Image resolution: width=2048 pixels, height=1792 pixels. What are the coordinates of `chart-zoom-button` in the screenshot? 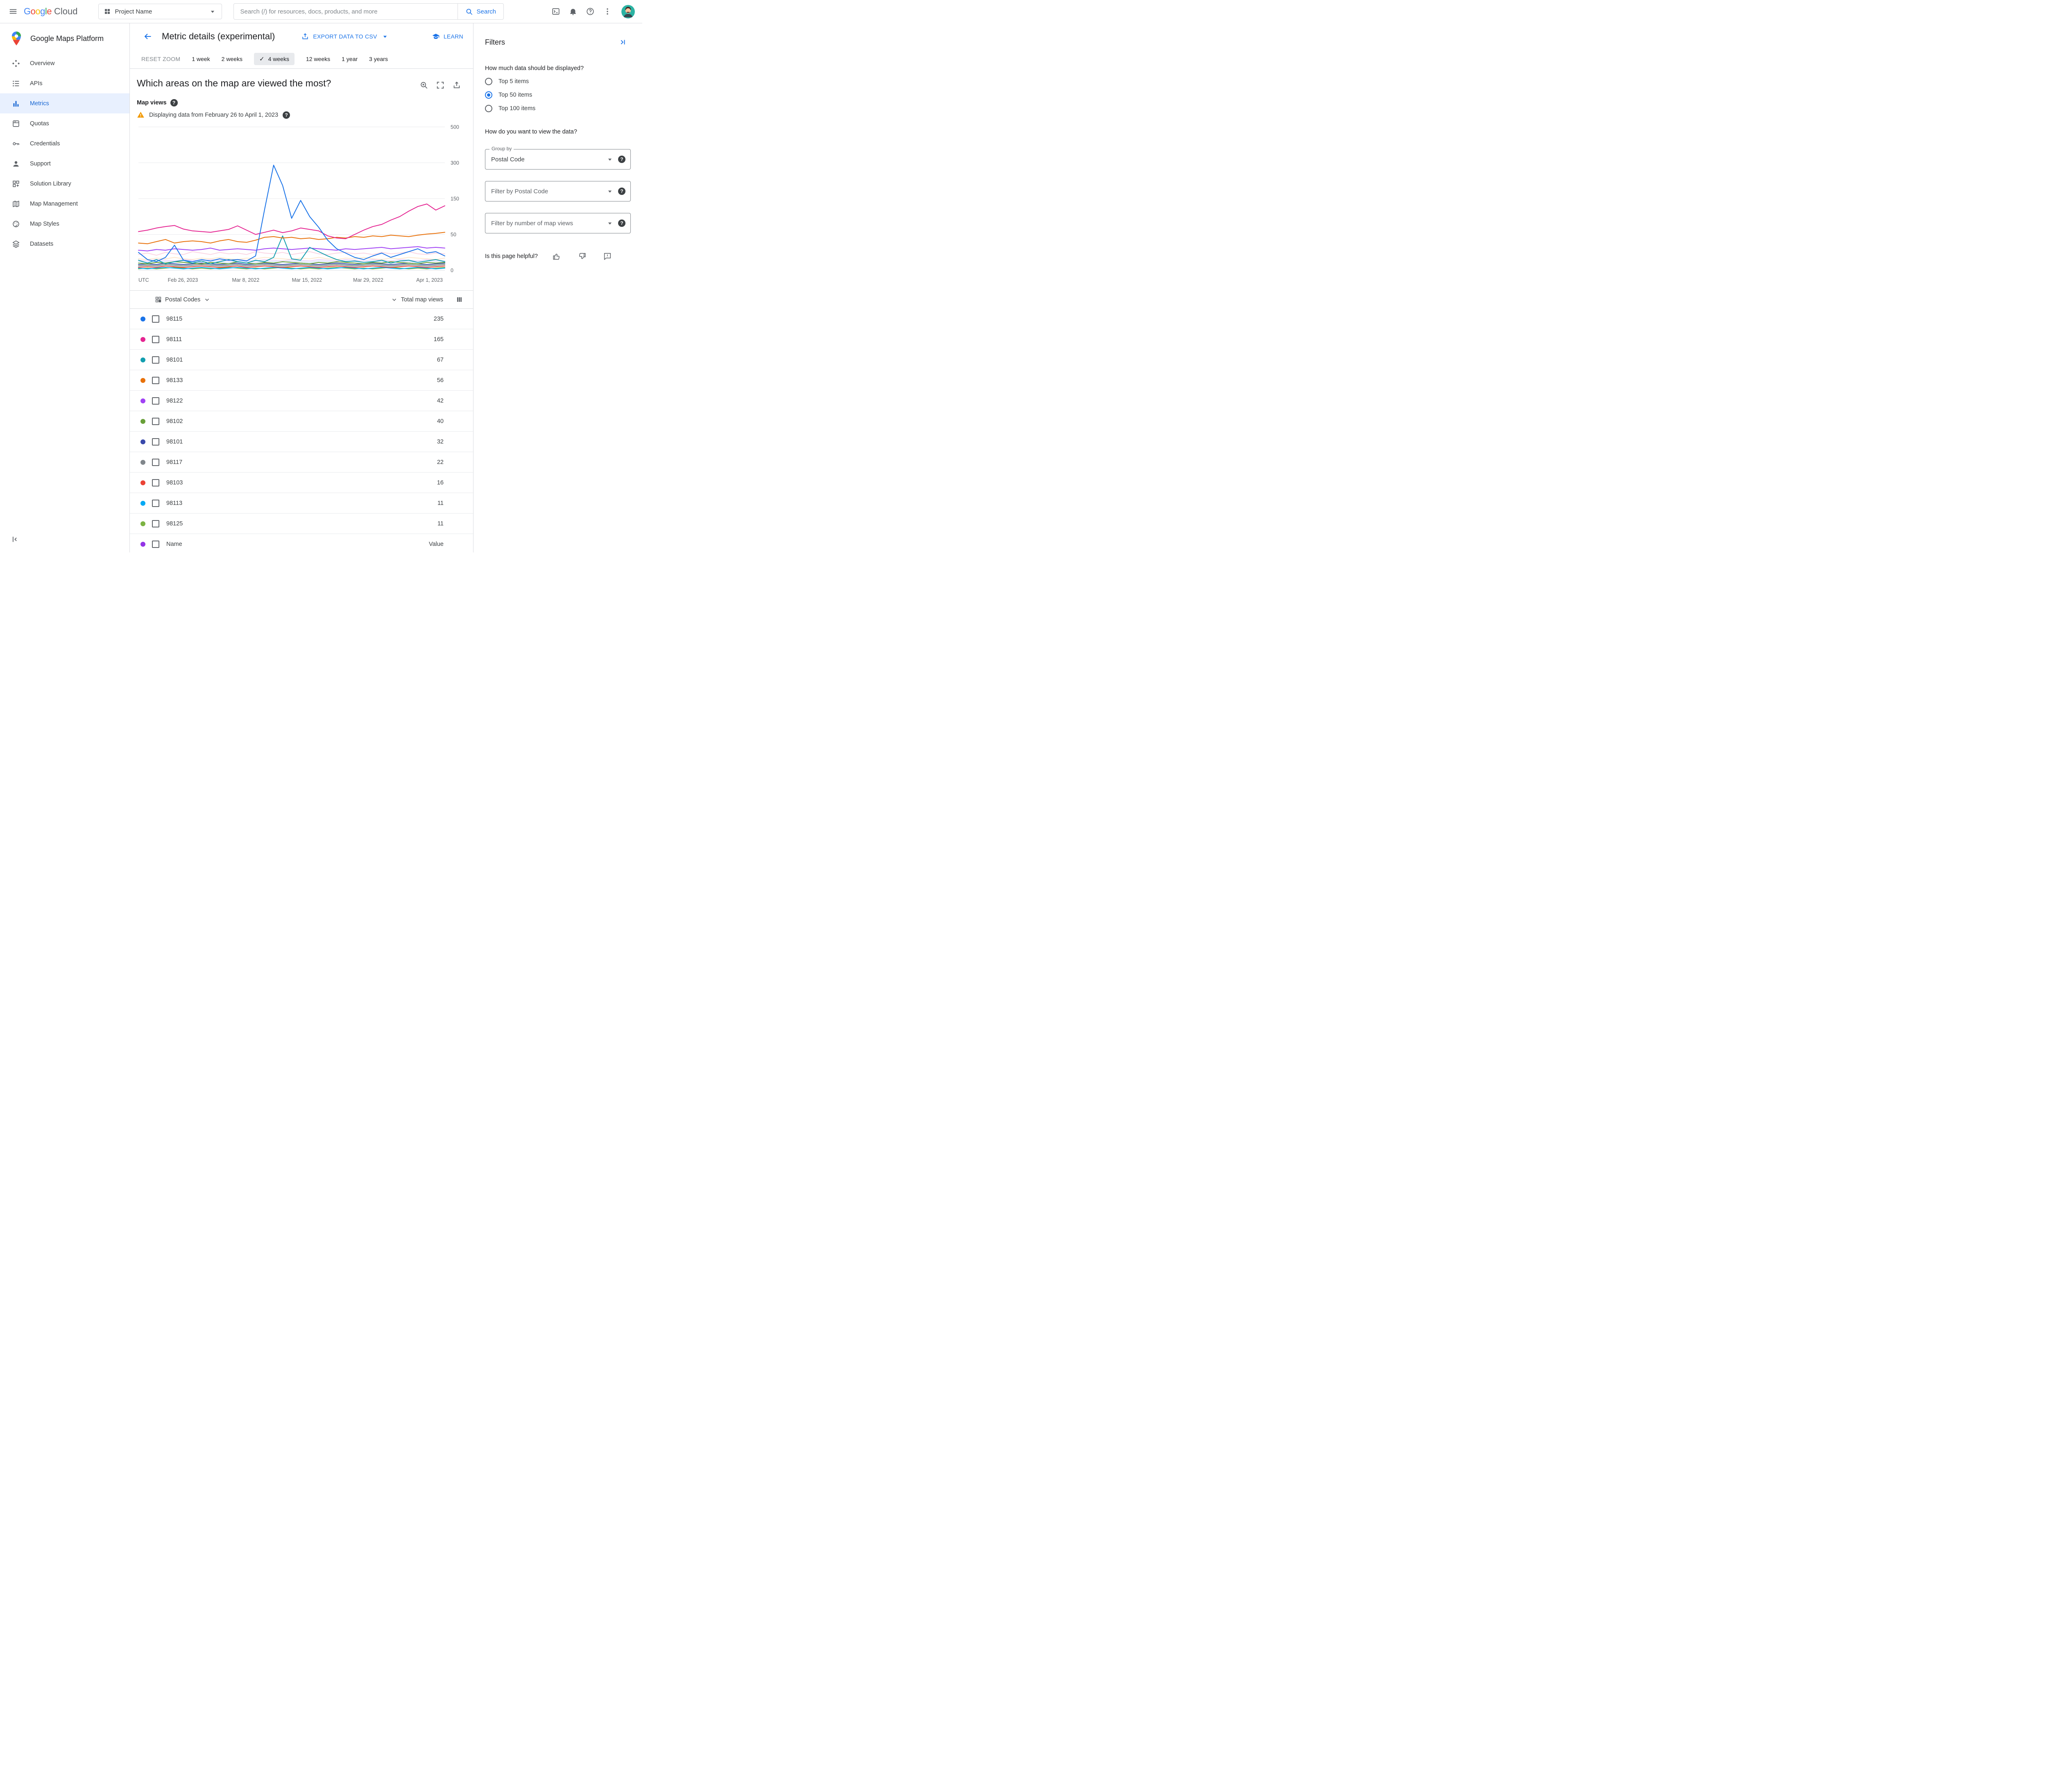 It's located at (424, 85).